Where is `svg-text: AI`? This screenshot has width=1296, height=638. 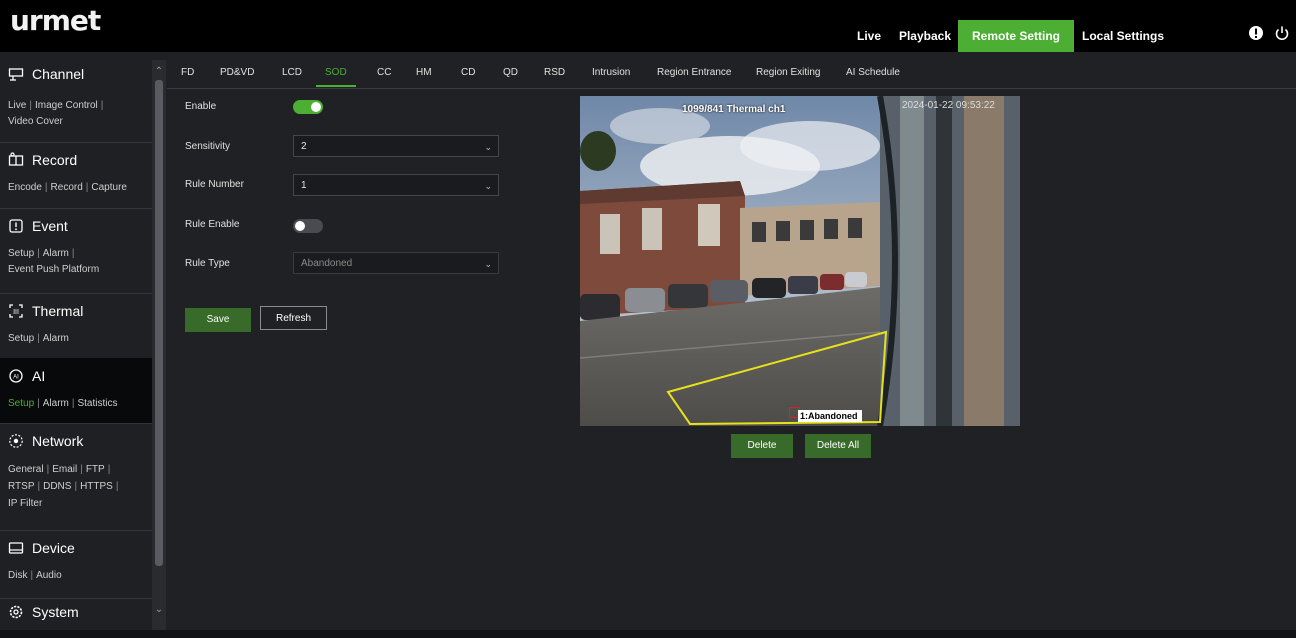
svg-text: AI is located at coordinates (16, 378).